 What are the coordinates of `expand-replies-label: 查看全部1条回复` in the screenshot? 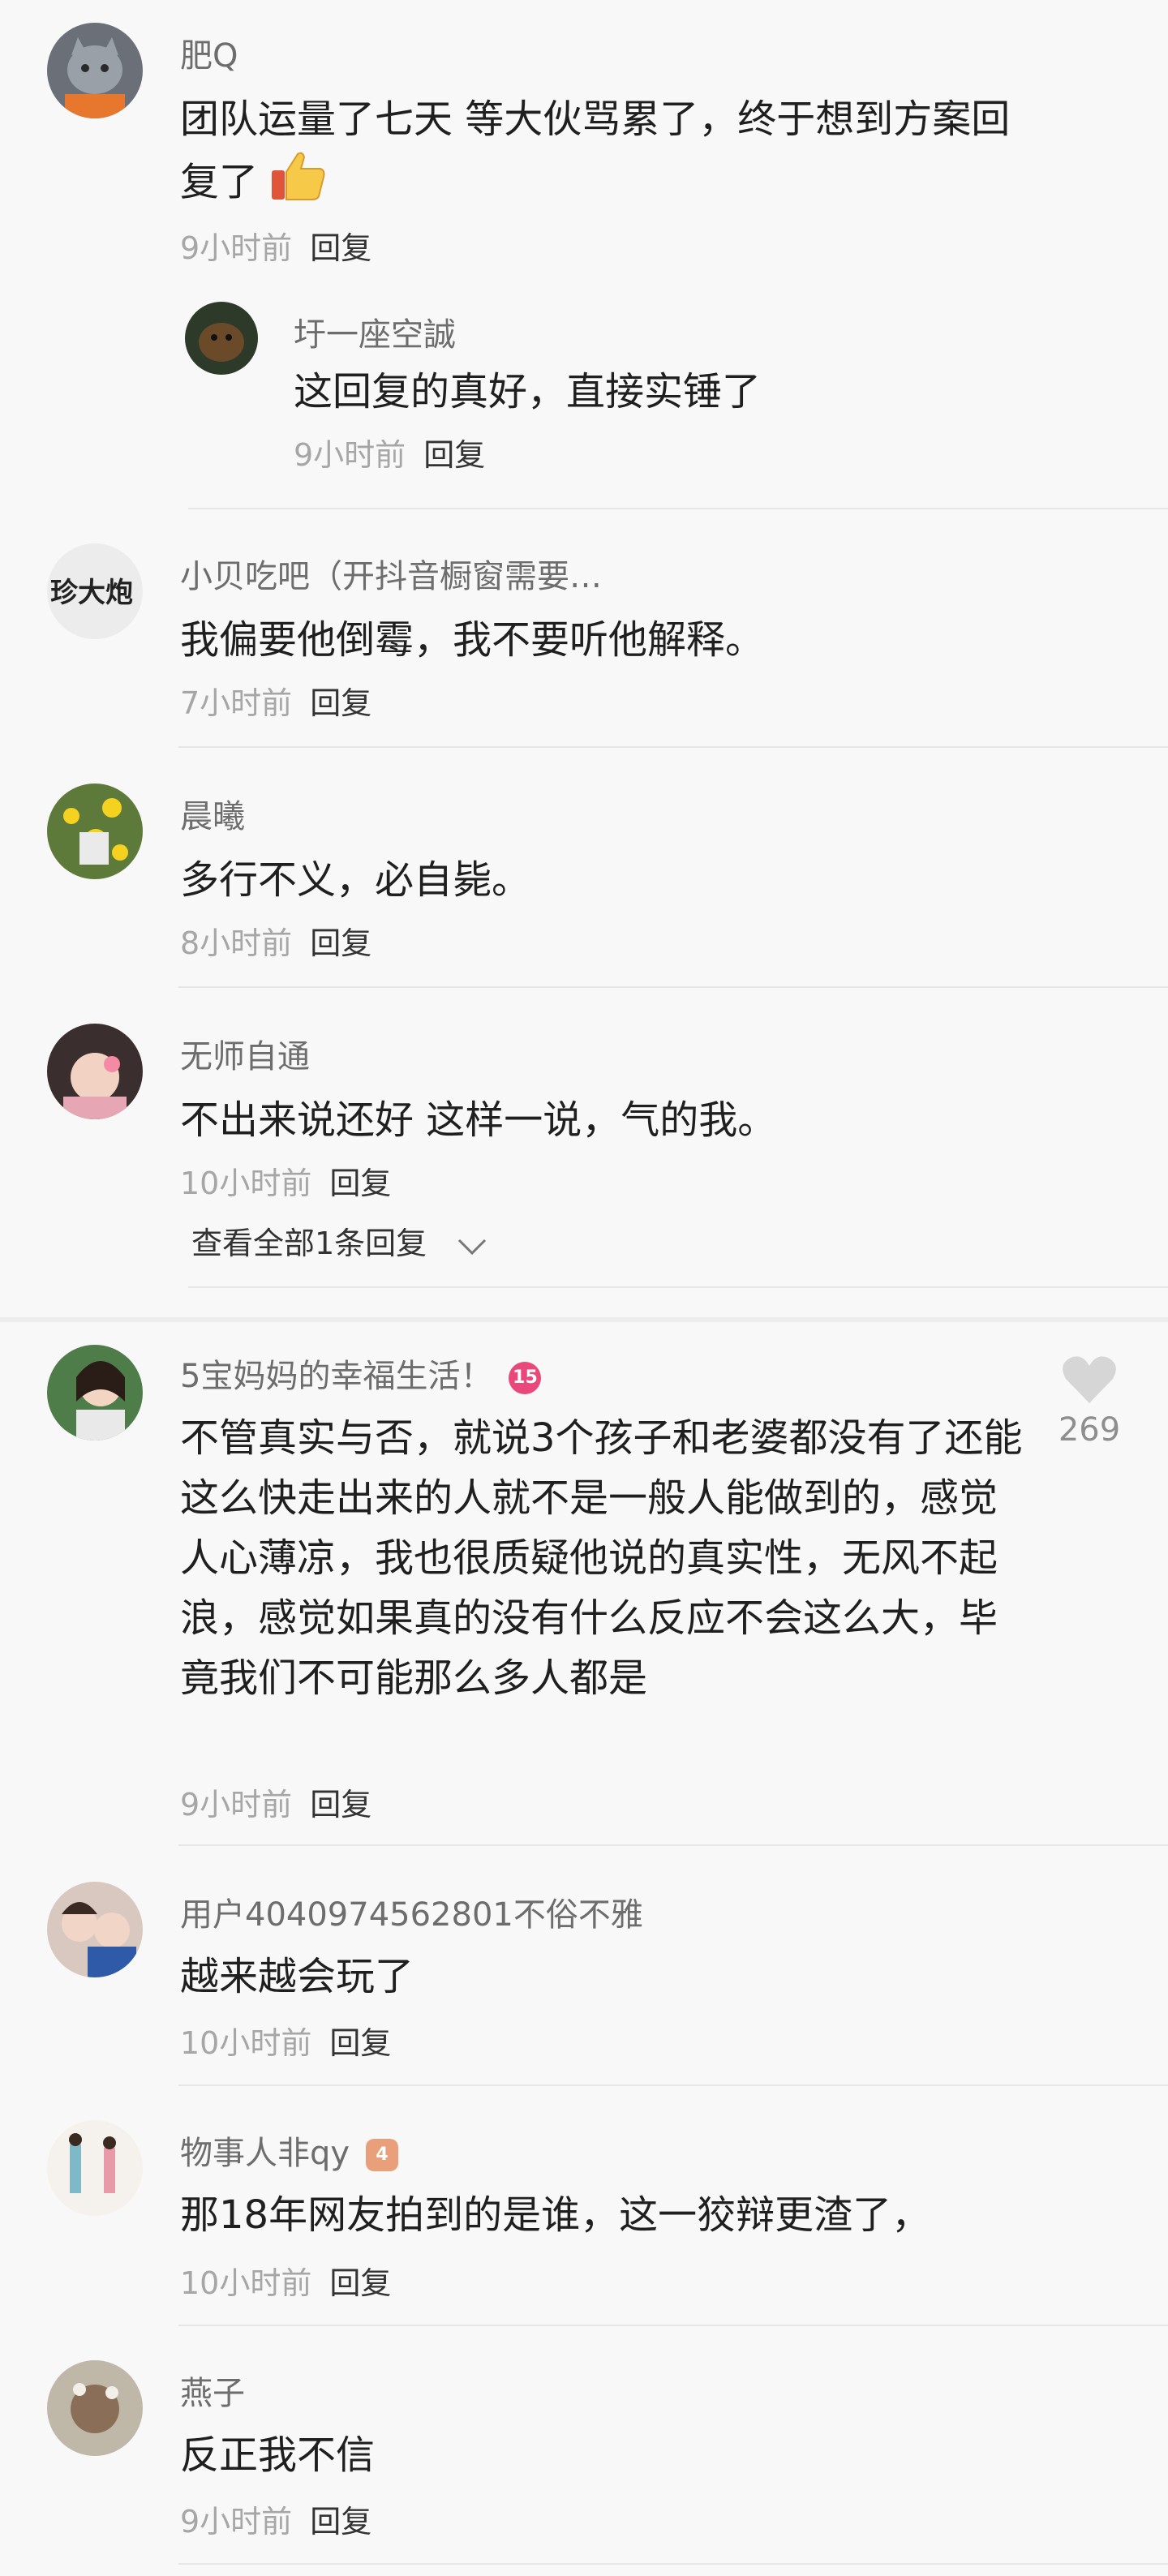 It's located at (309, 1243).